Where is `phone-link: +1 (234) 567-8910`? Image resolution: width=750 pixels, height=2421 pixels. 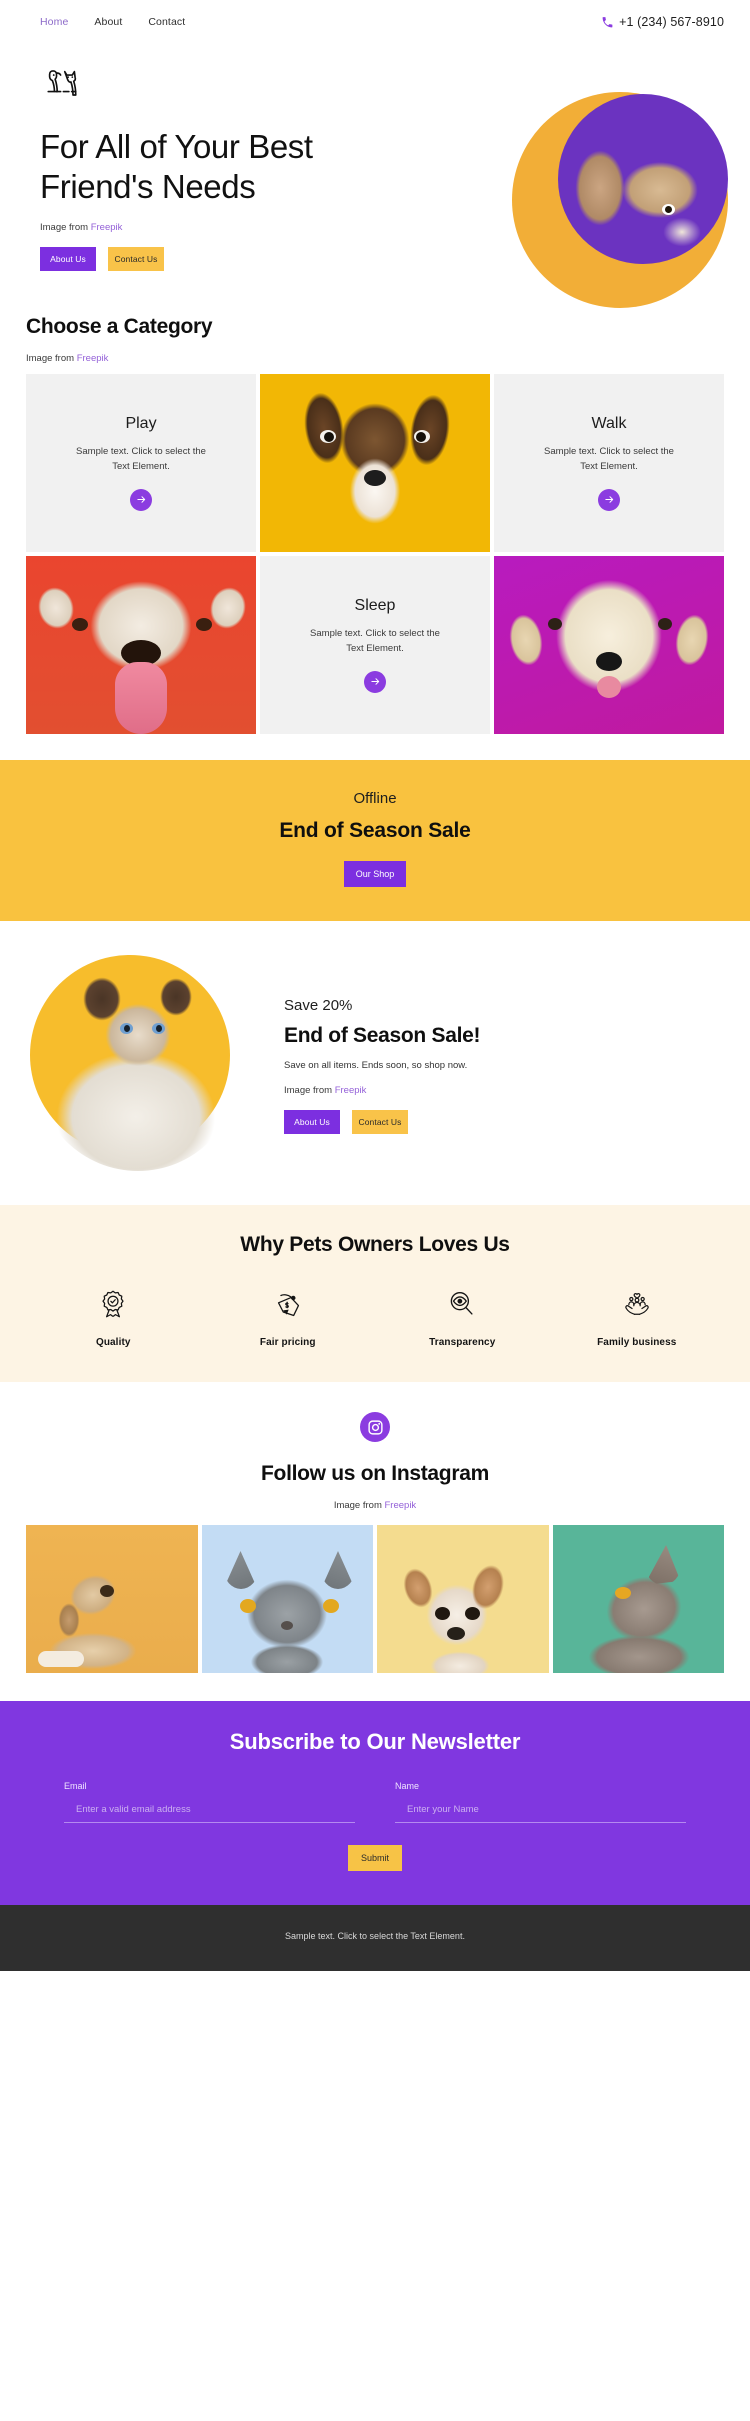 phone-link: +1 (234) 567-8910 is located at coordinates (662, 22).